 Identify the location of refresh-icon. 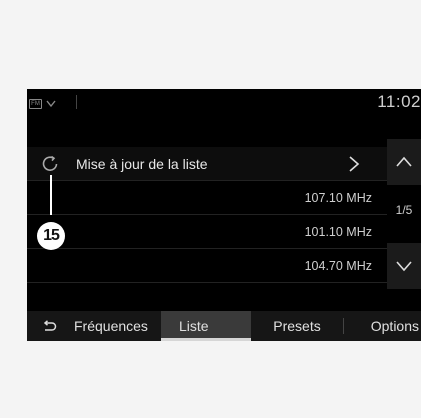
(50, 163).